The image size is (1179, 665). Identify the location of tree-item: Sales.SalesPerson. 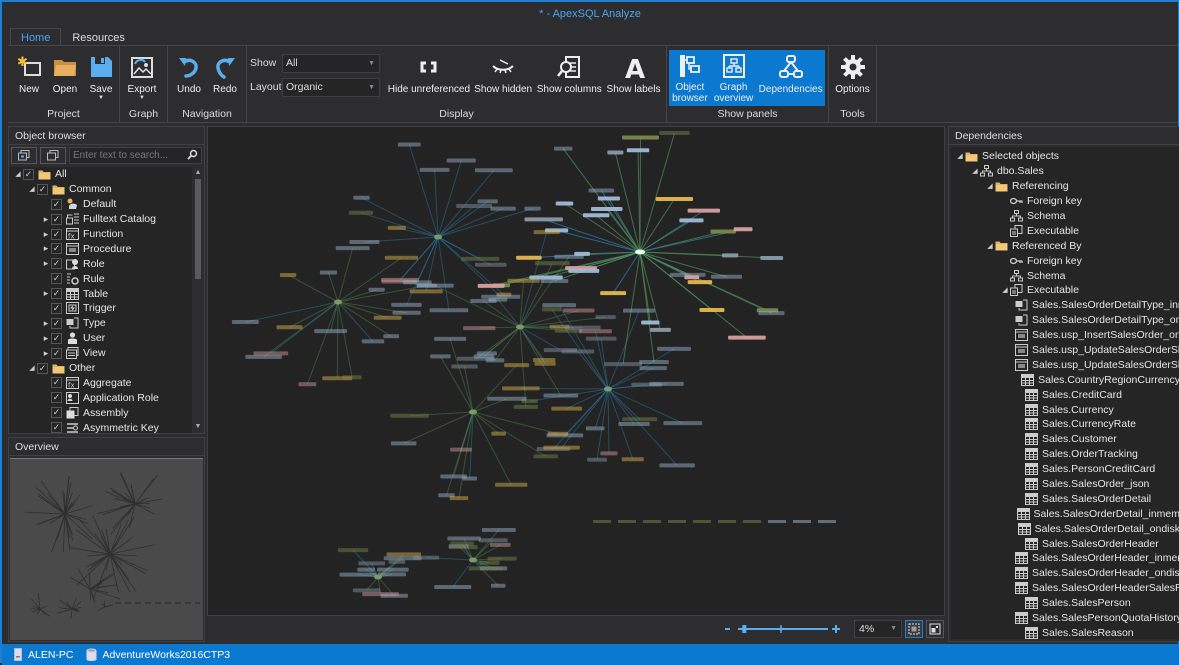
(1065, 603).